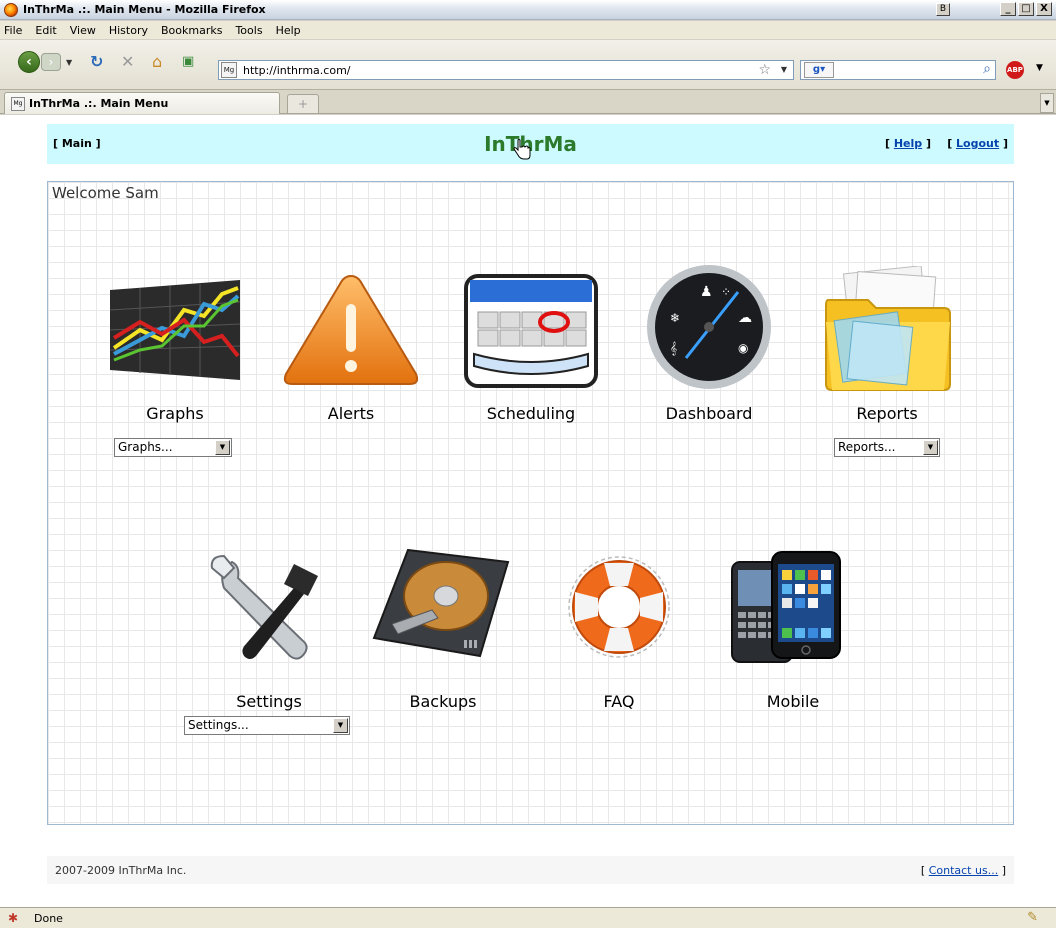  I want to click on search-box: g▾ ⌕, so click(898, 70).